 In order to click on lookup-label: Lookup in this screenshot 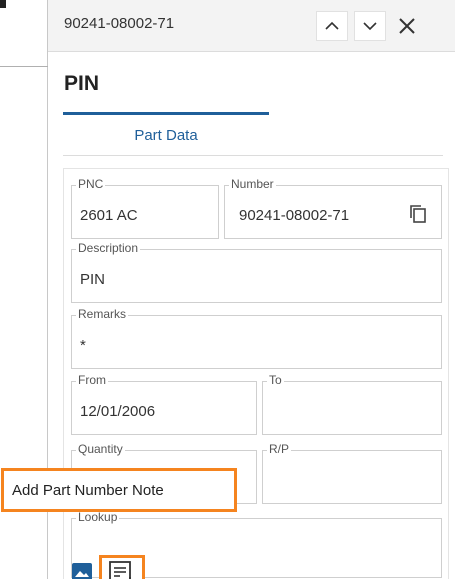, I will do `click(98, 517)`.